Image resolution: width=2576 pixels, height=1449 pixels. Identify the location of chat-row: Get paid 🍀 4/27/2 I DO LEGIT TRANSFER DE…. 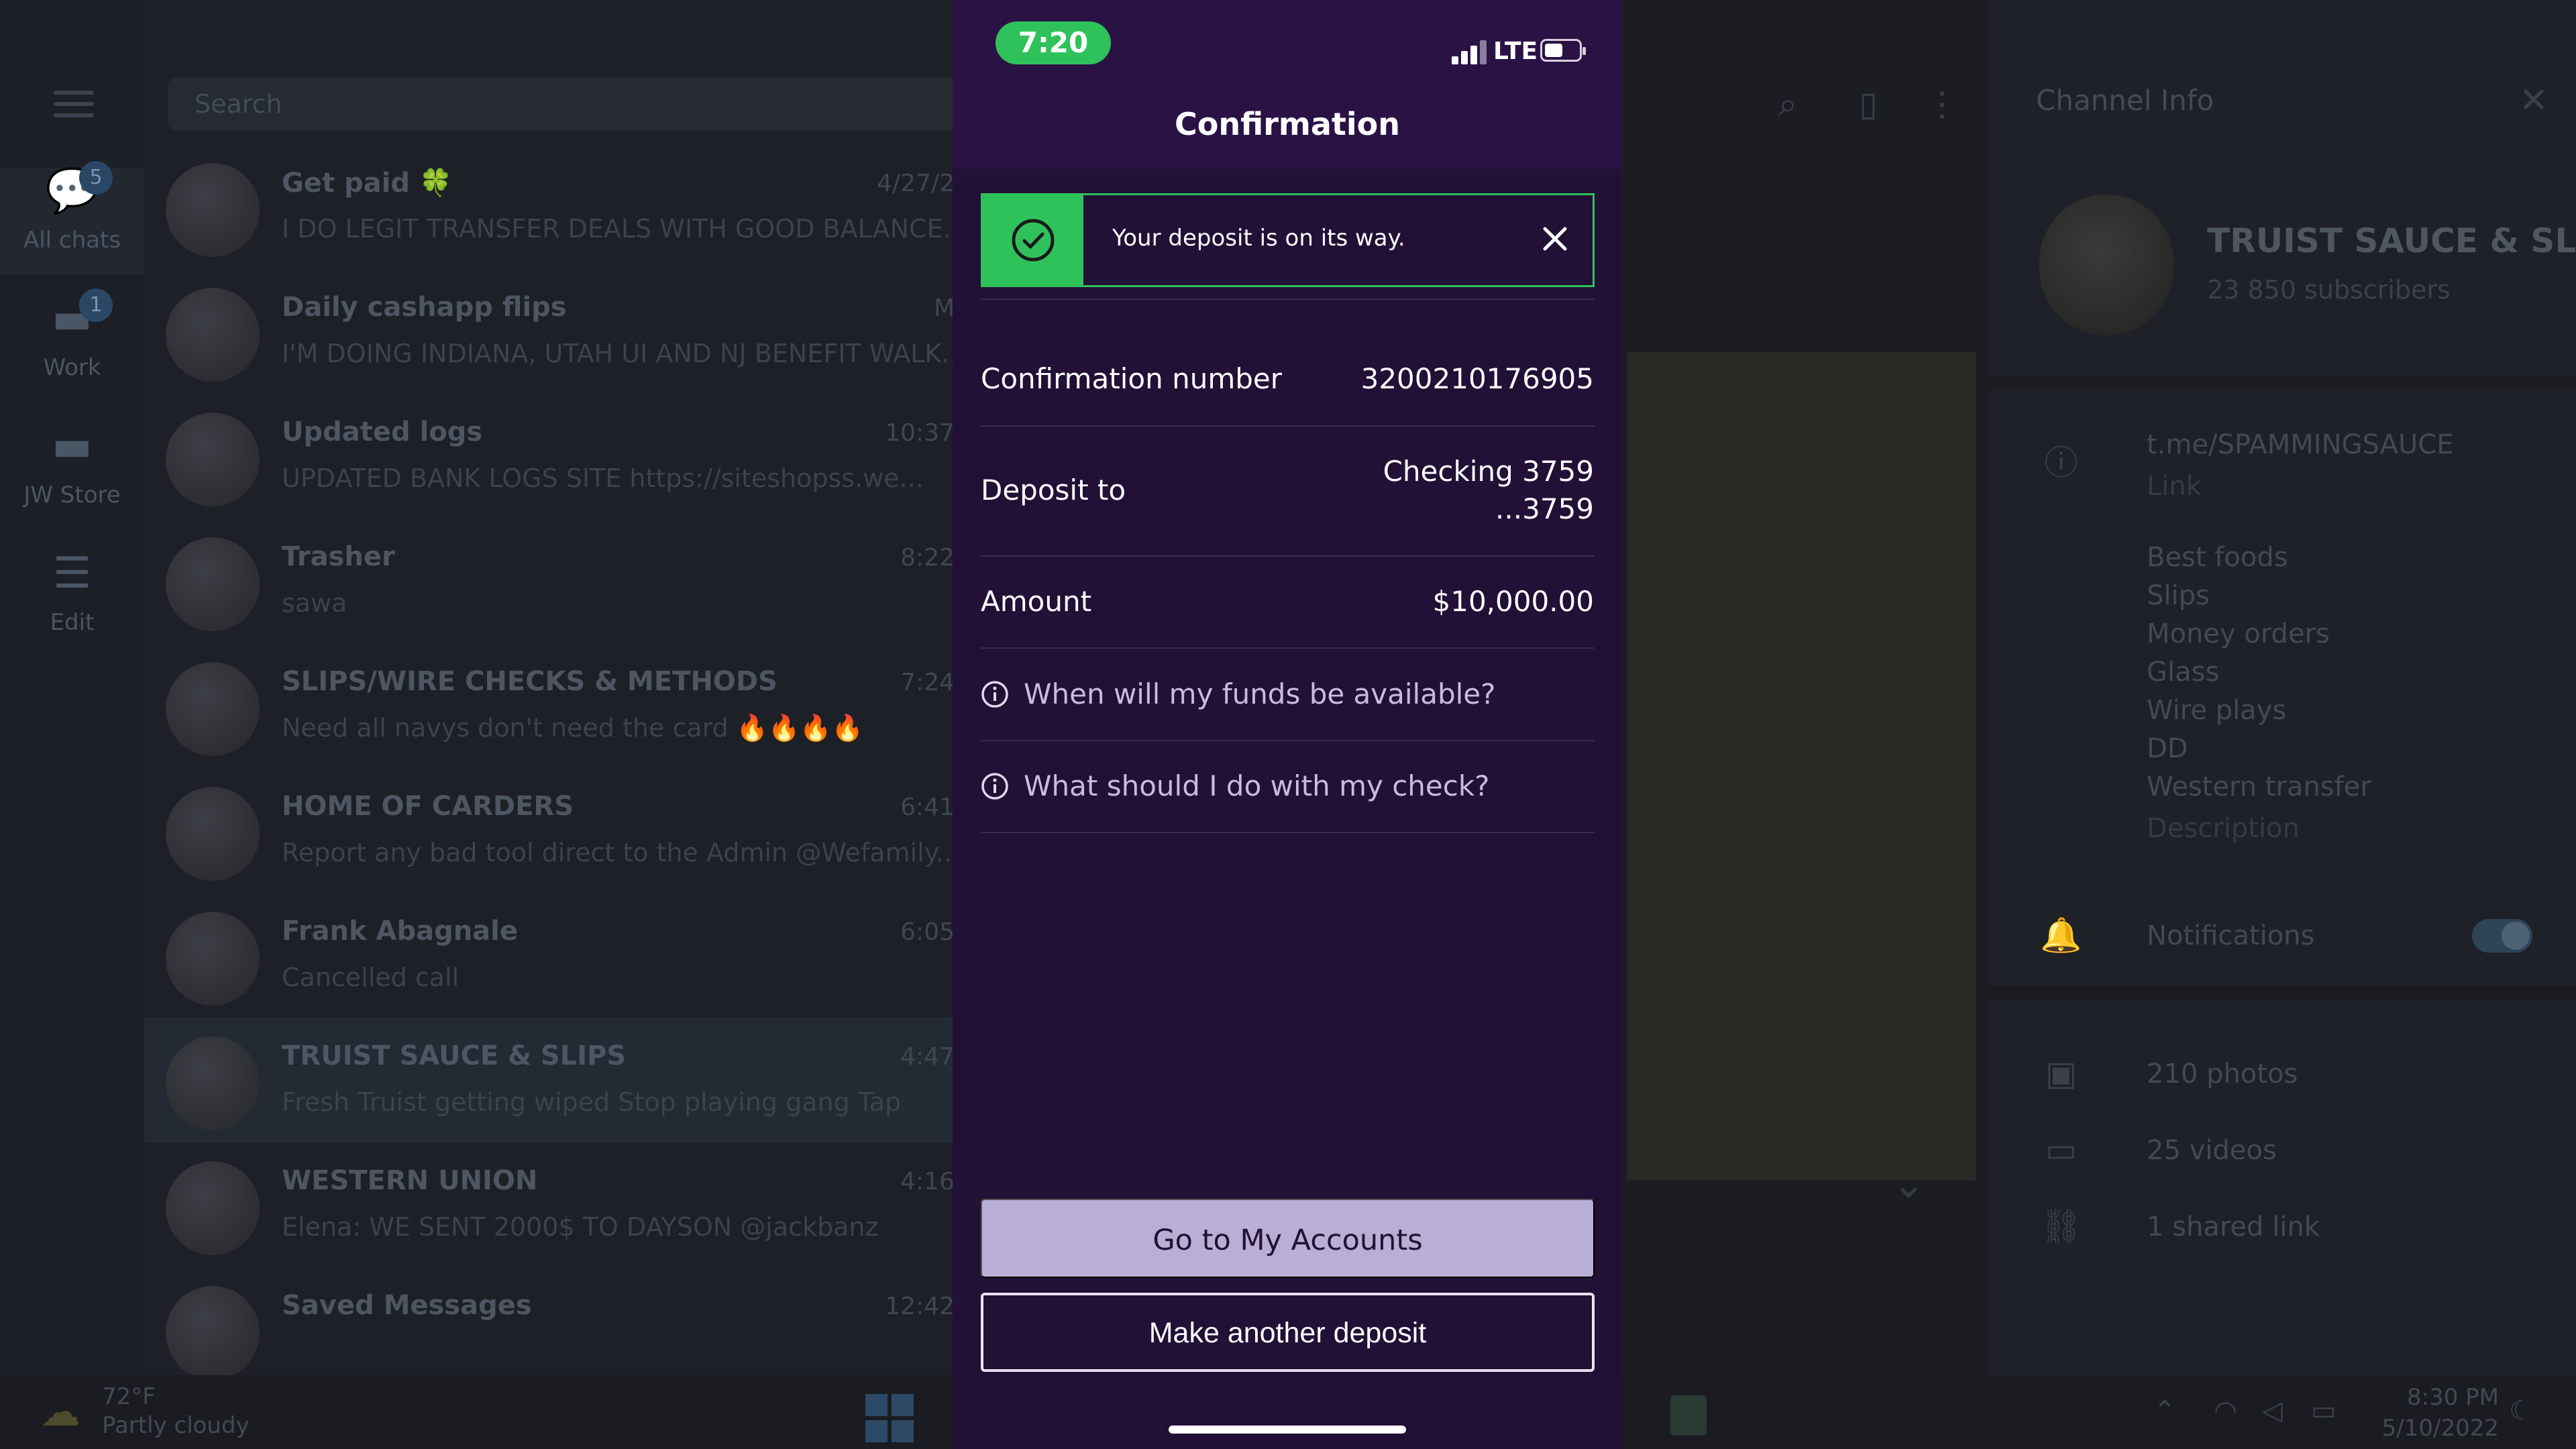
(560, 206).